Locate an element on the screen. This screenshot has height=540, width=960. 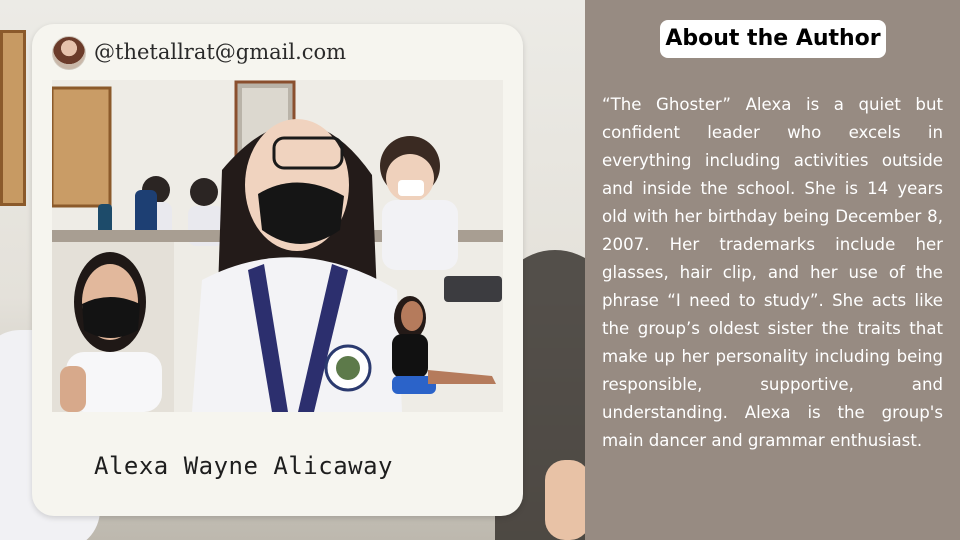
about-title: About the Author is located at coordinates (773, 39).